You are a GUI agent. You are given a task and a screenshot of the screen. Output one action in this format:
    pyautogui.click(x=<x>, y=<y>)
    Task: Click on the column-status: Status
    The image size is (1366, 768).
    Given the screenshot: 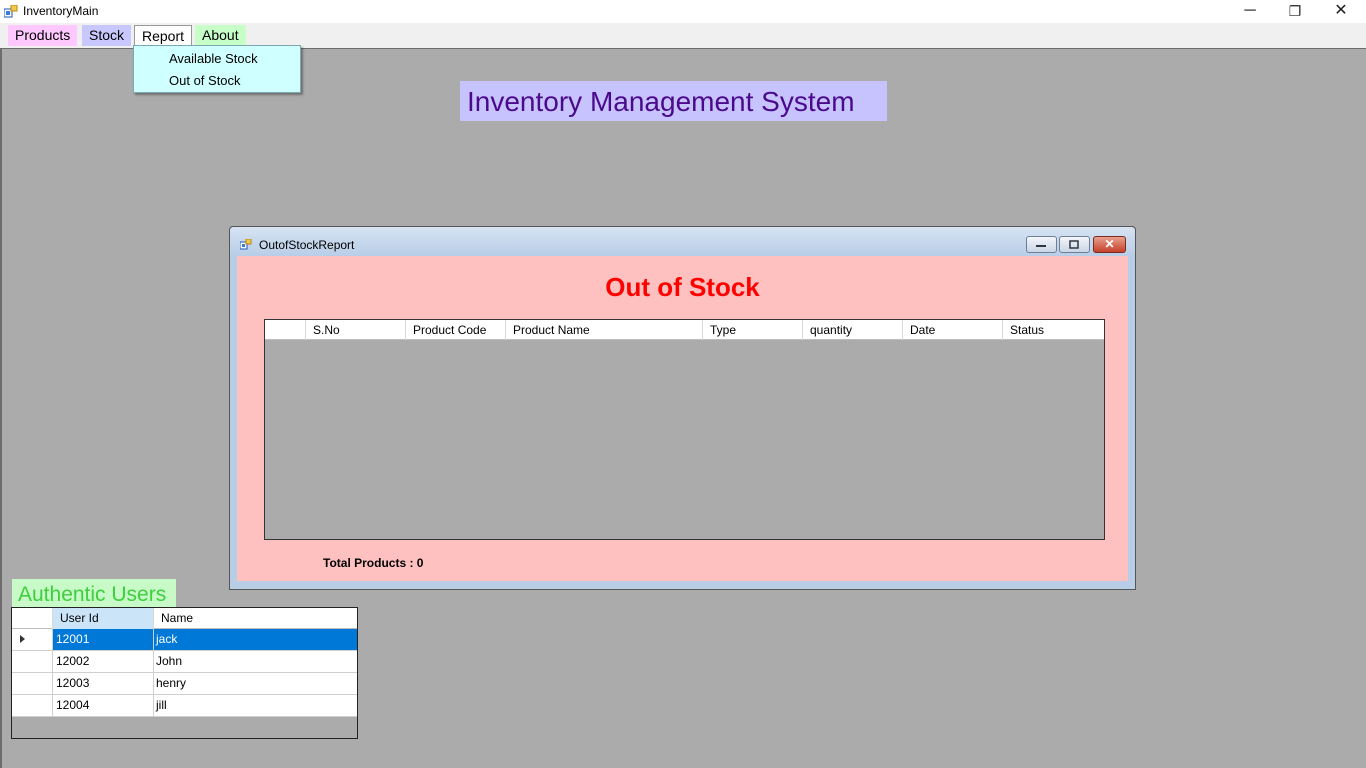 What is the action you would take?
    pyautogui.click(x=1053, y=330)
    